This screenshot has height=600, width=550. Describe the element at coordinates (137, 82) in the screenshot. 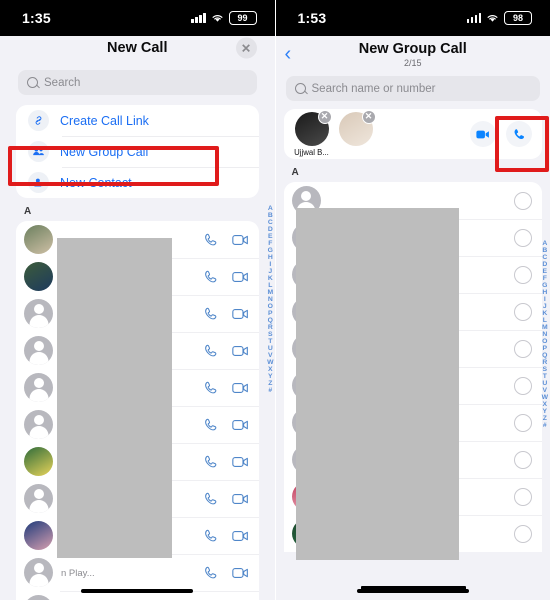

I see `search-input: Search` at that location.